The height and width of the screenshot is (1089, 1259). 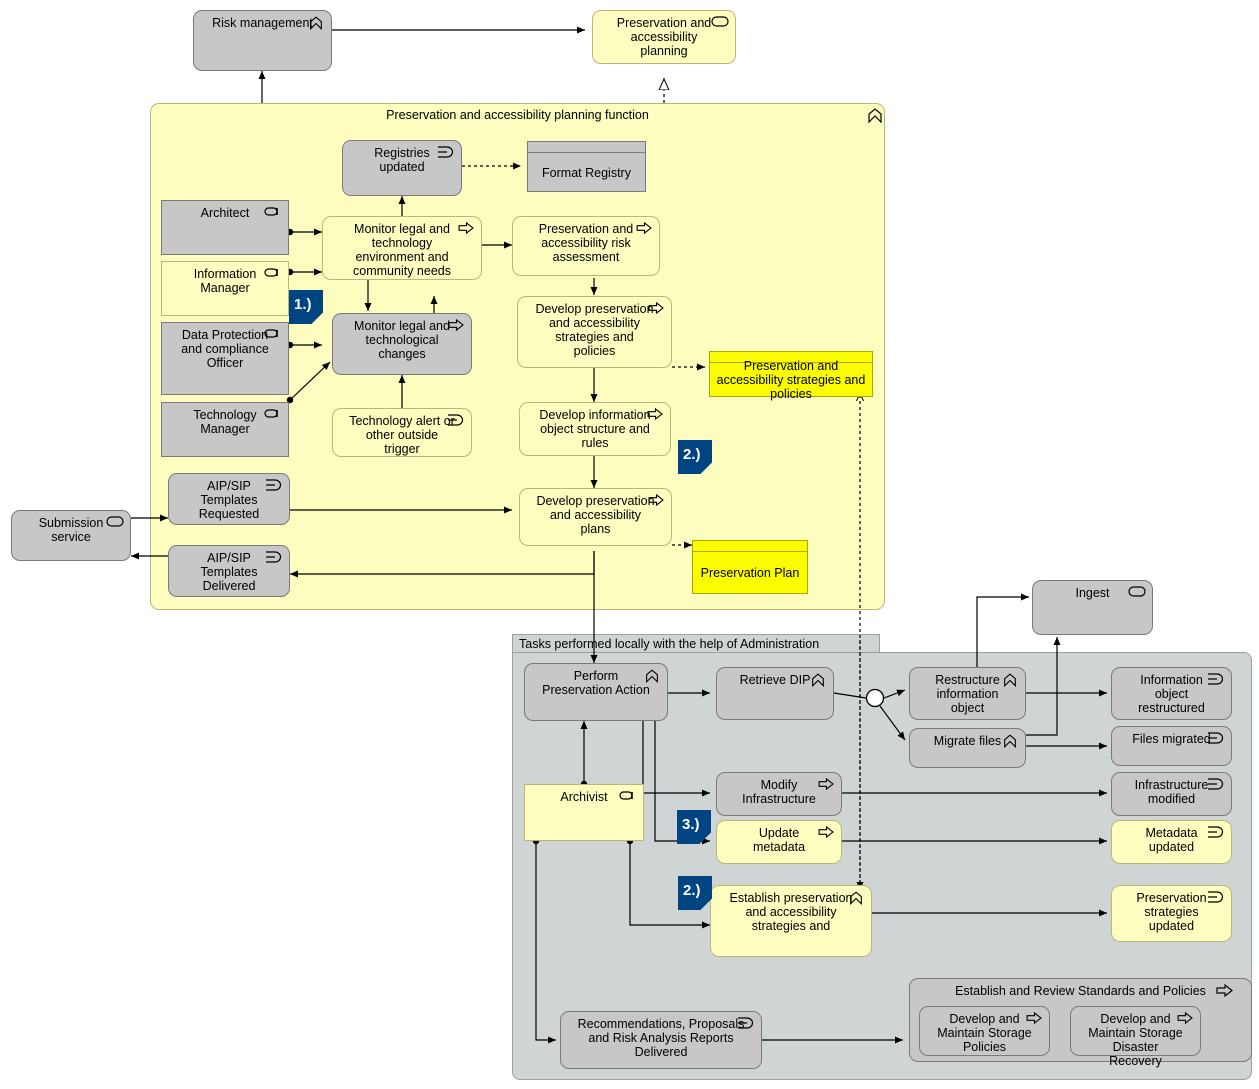 I want to click on role-technology-manager: Technology Manager, so click(x=225, y=429).